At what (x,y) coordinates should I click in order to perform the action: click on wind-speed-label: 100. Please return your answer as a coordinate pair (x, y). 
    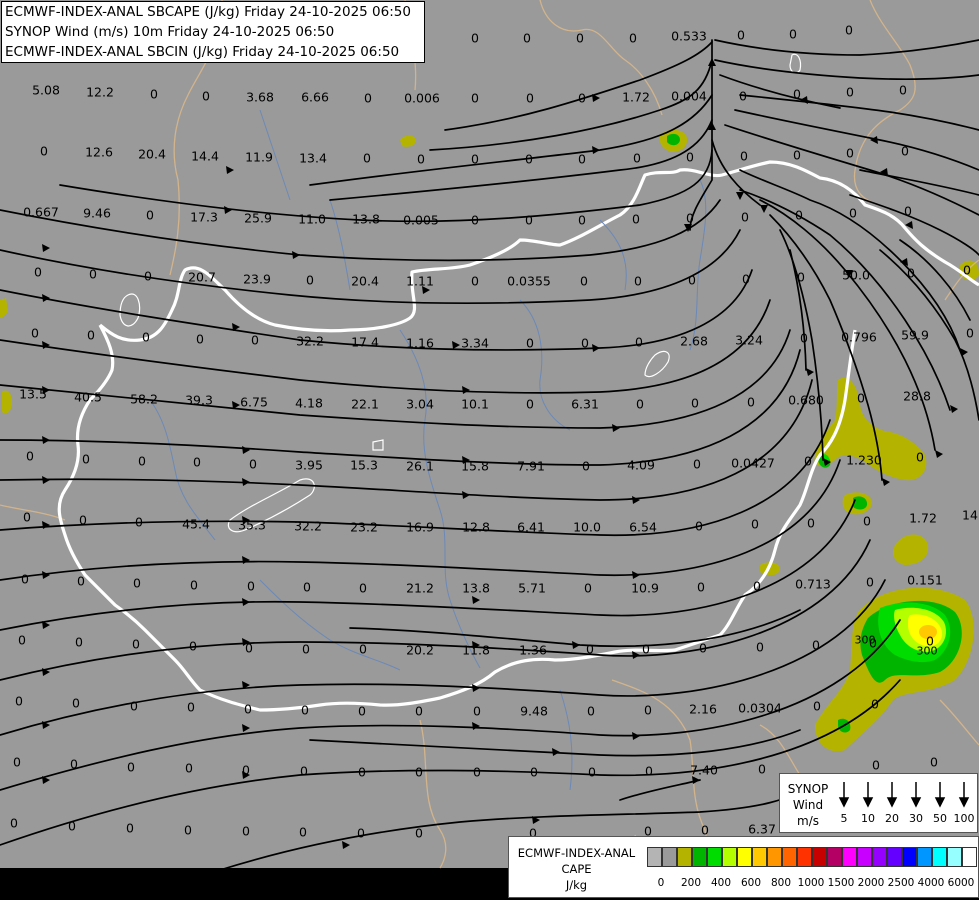
    Looking at the image, I should click on (964, 818).